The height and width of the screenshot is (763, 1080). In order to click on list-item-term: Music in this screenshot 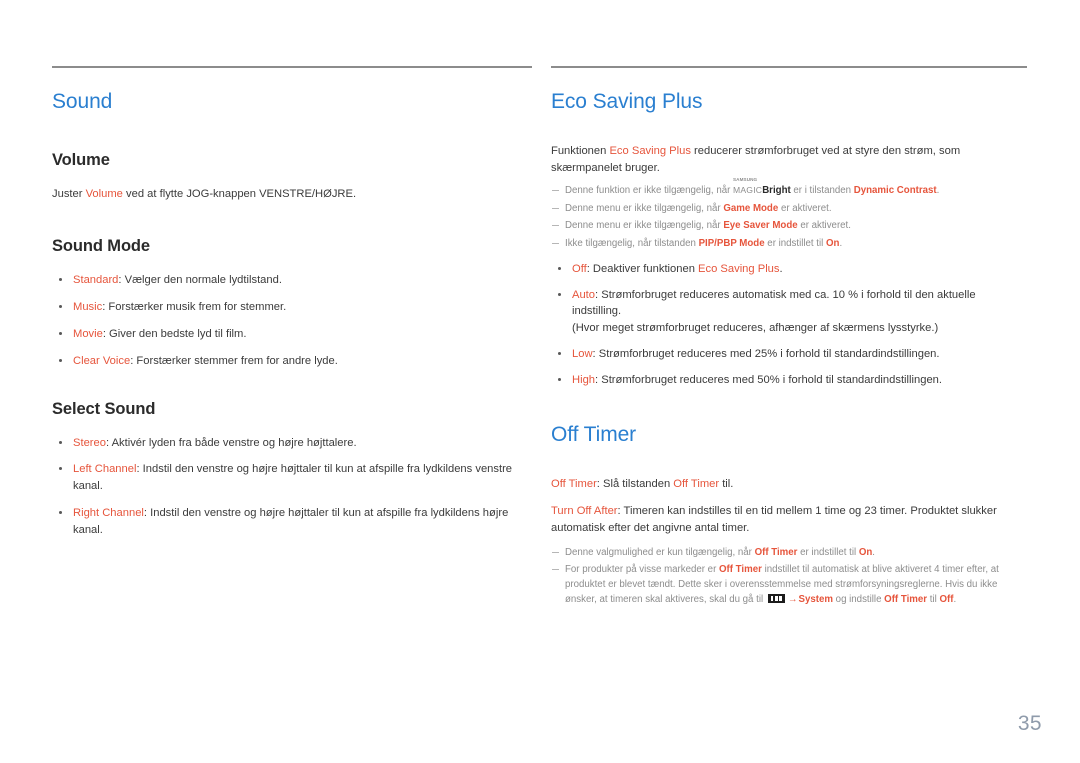, I will do `click(88, 307)`.